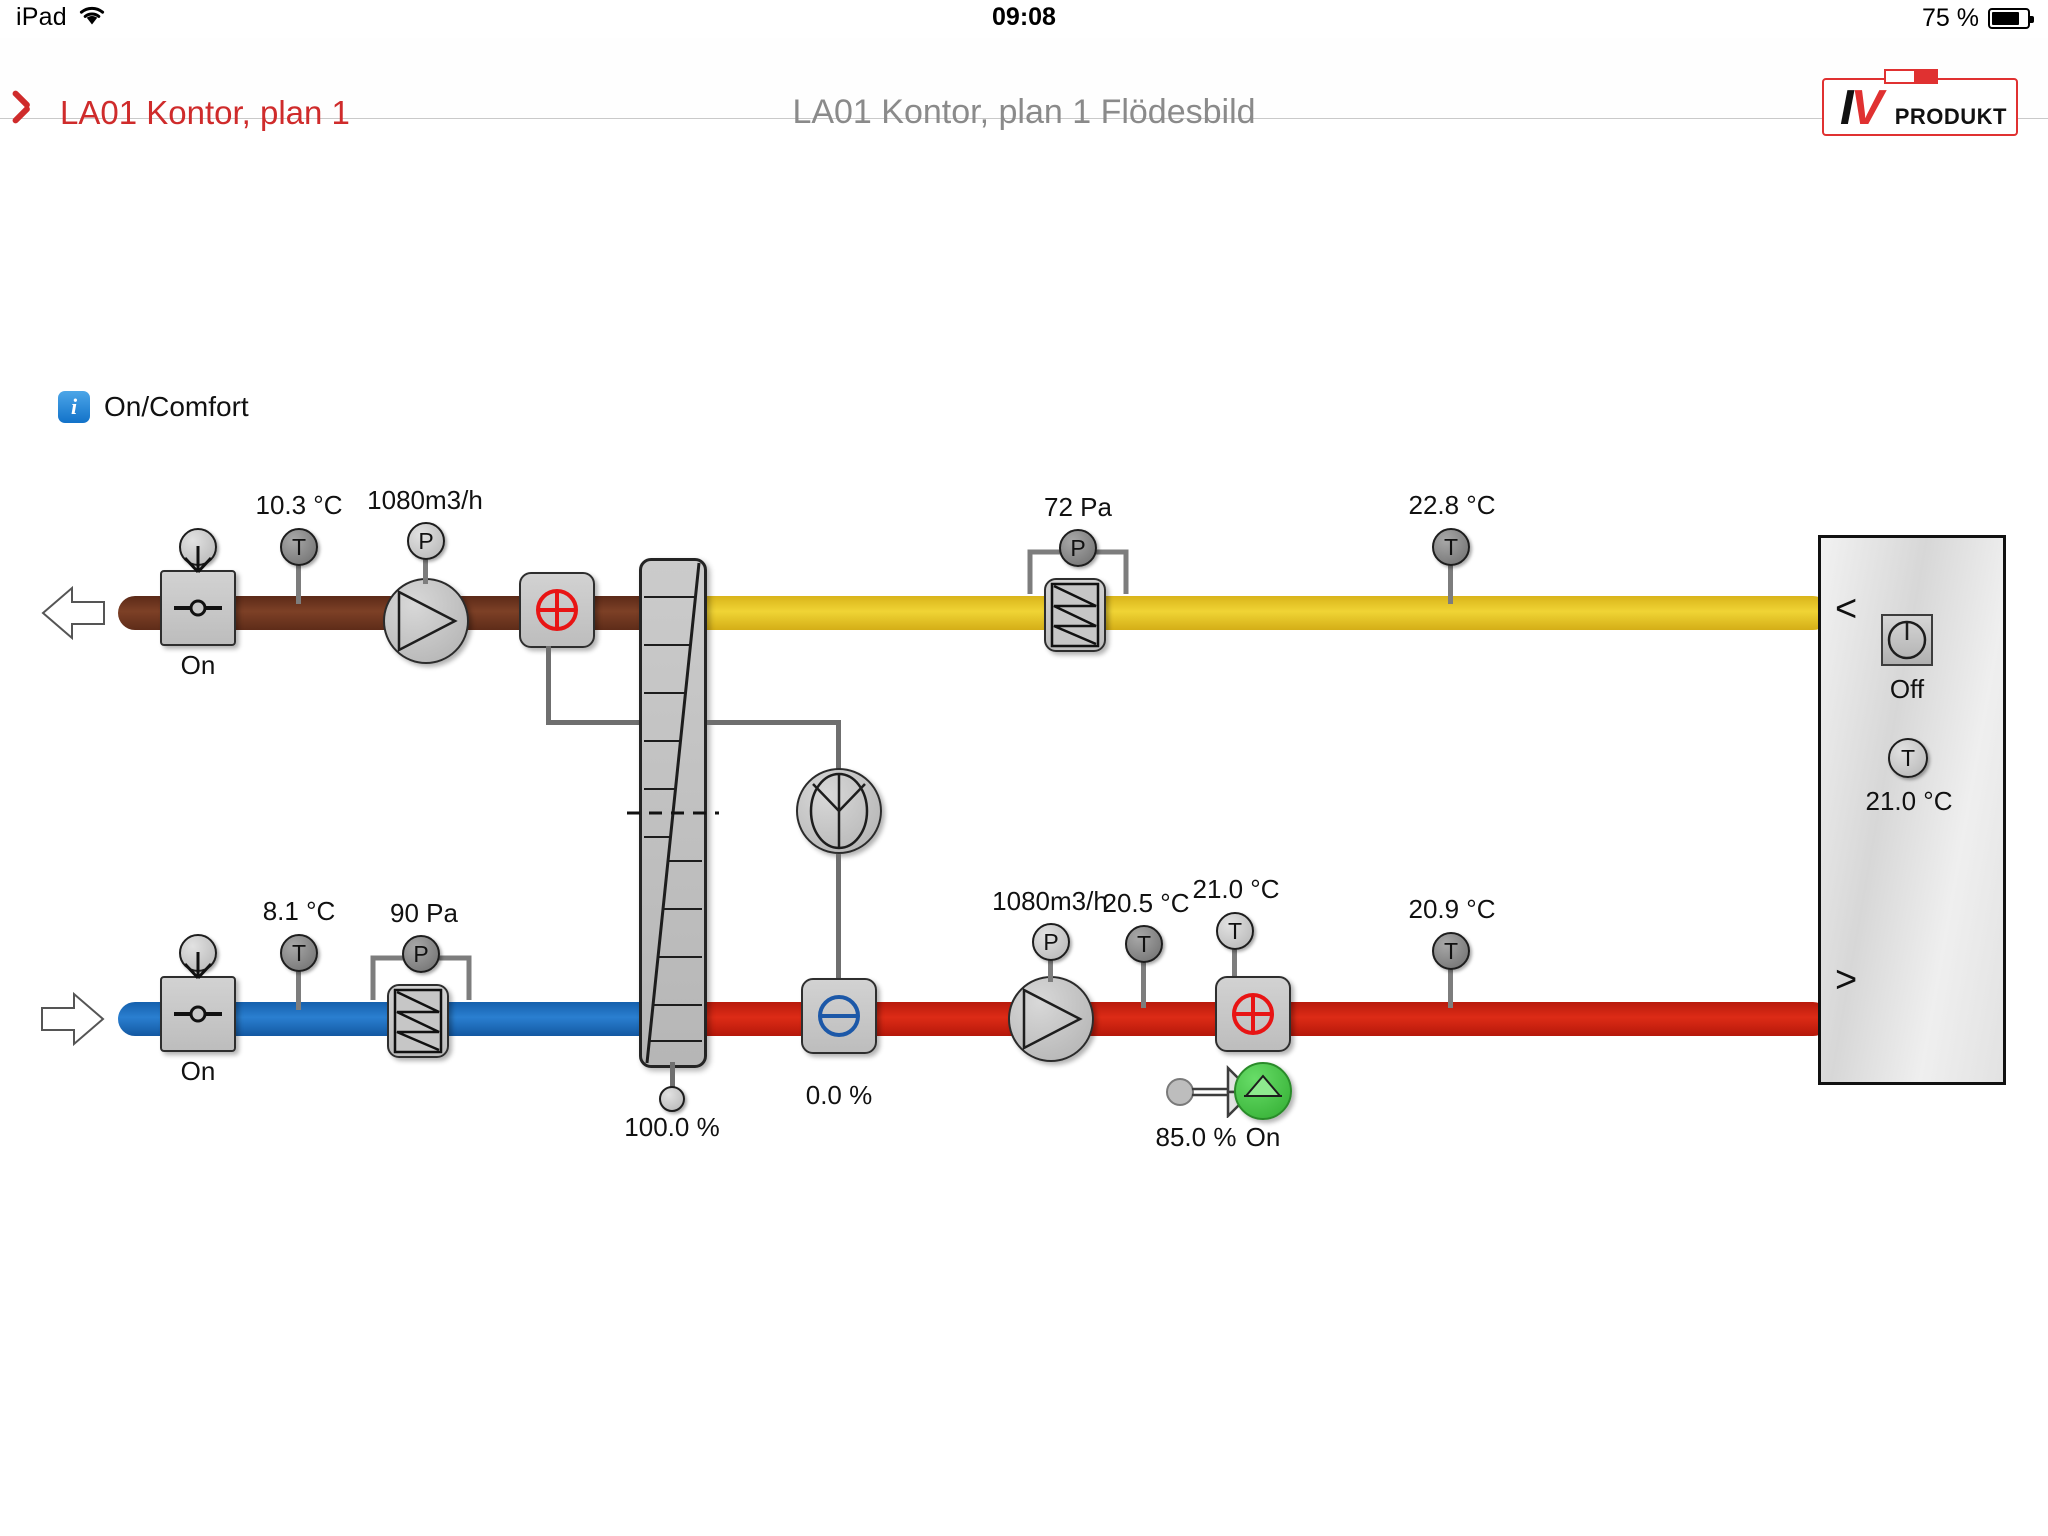 Image resolution: width=2048 pixels, height=1536 pixels. I want to click on supply-temperature-2-value: 21.0 °C, so click(1236, 889).